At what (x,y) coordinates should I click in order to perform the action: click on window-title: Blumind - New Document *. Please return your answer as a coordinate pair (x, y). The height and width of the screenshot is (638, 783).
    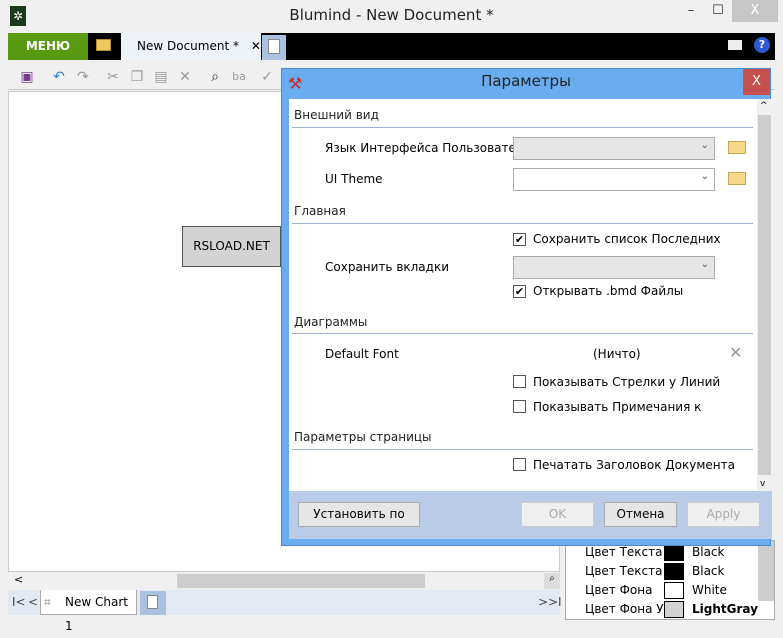
    Looking at the image, I should click on (391, 15).